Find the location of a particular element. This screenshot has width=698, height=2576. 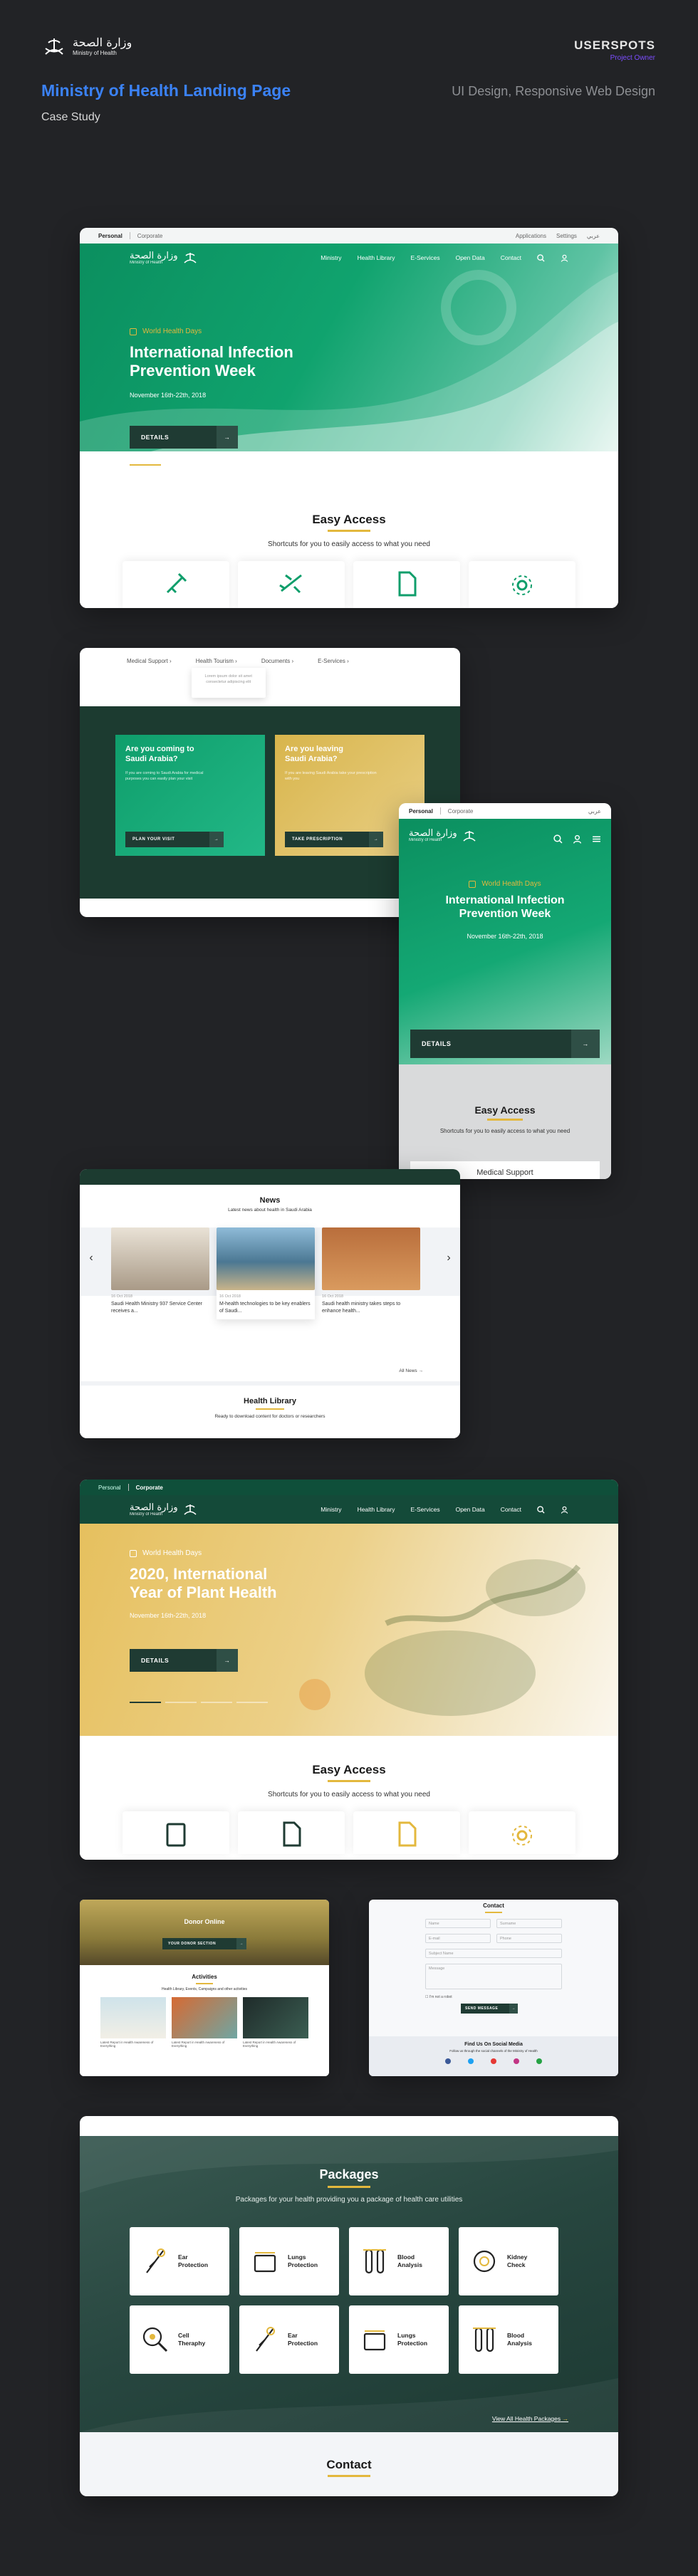

phone-field: Phone is located at coordinates (529, 1938).